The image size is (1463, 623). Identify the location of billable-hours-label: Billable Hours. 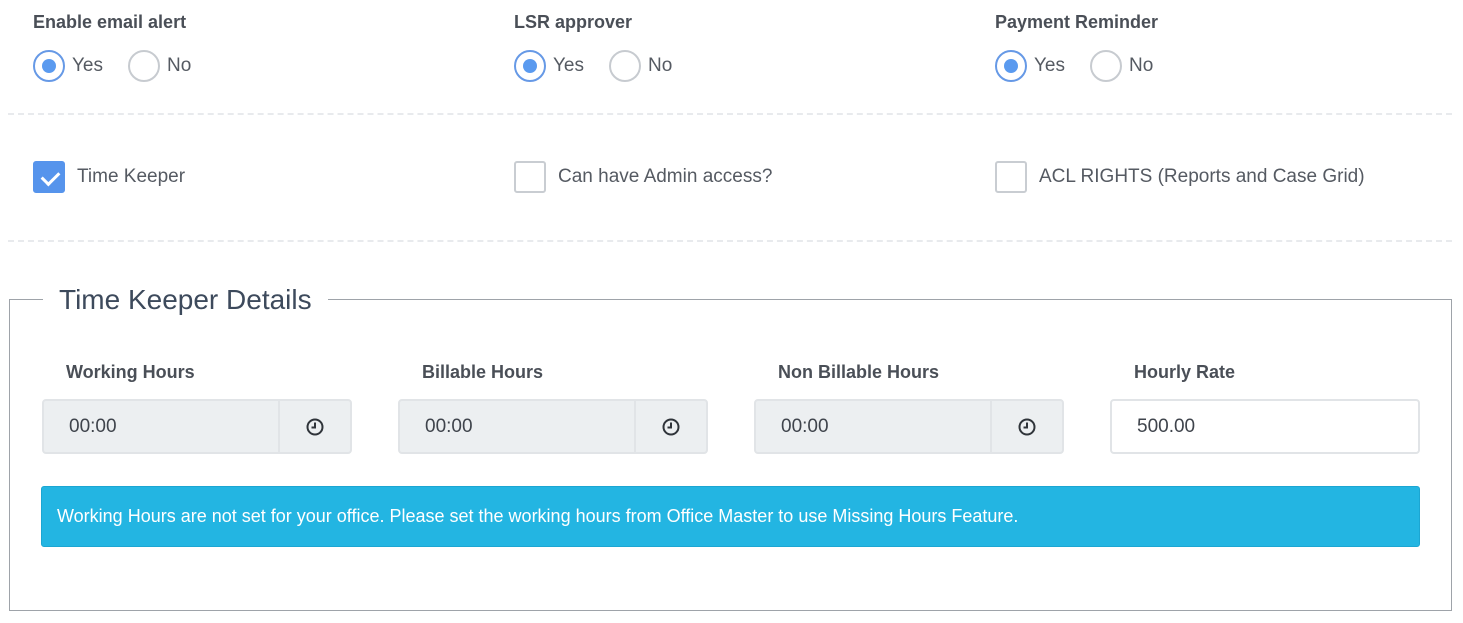
(483, 372).